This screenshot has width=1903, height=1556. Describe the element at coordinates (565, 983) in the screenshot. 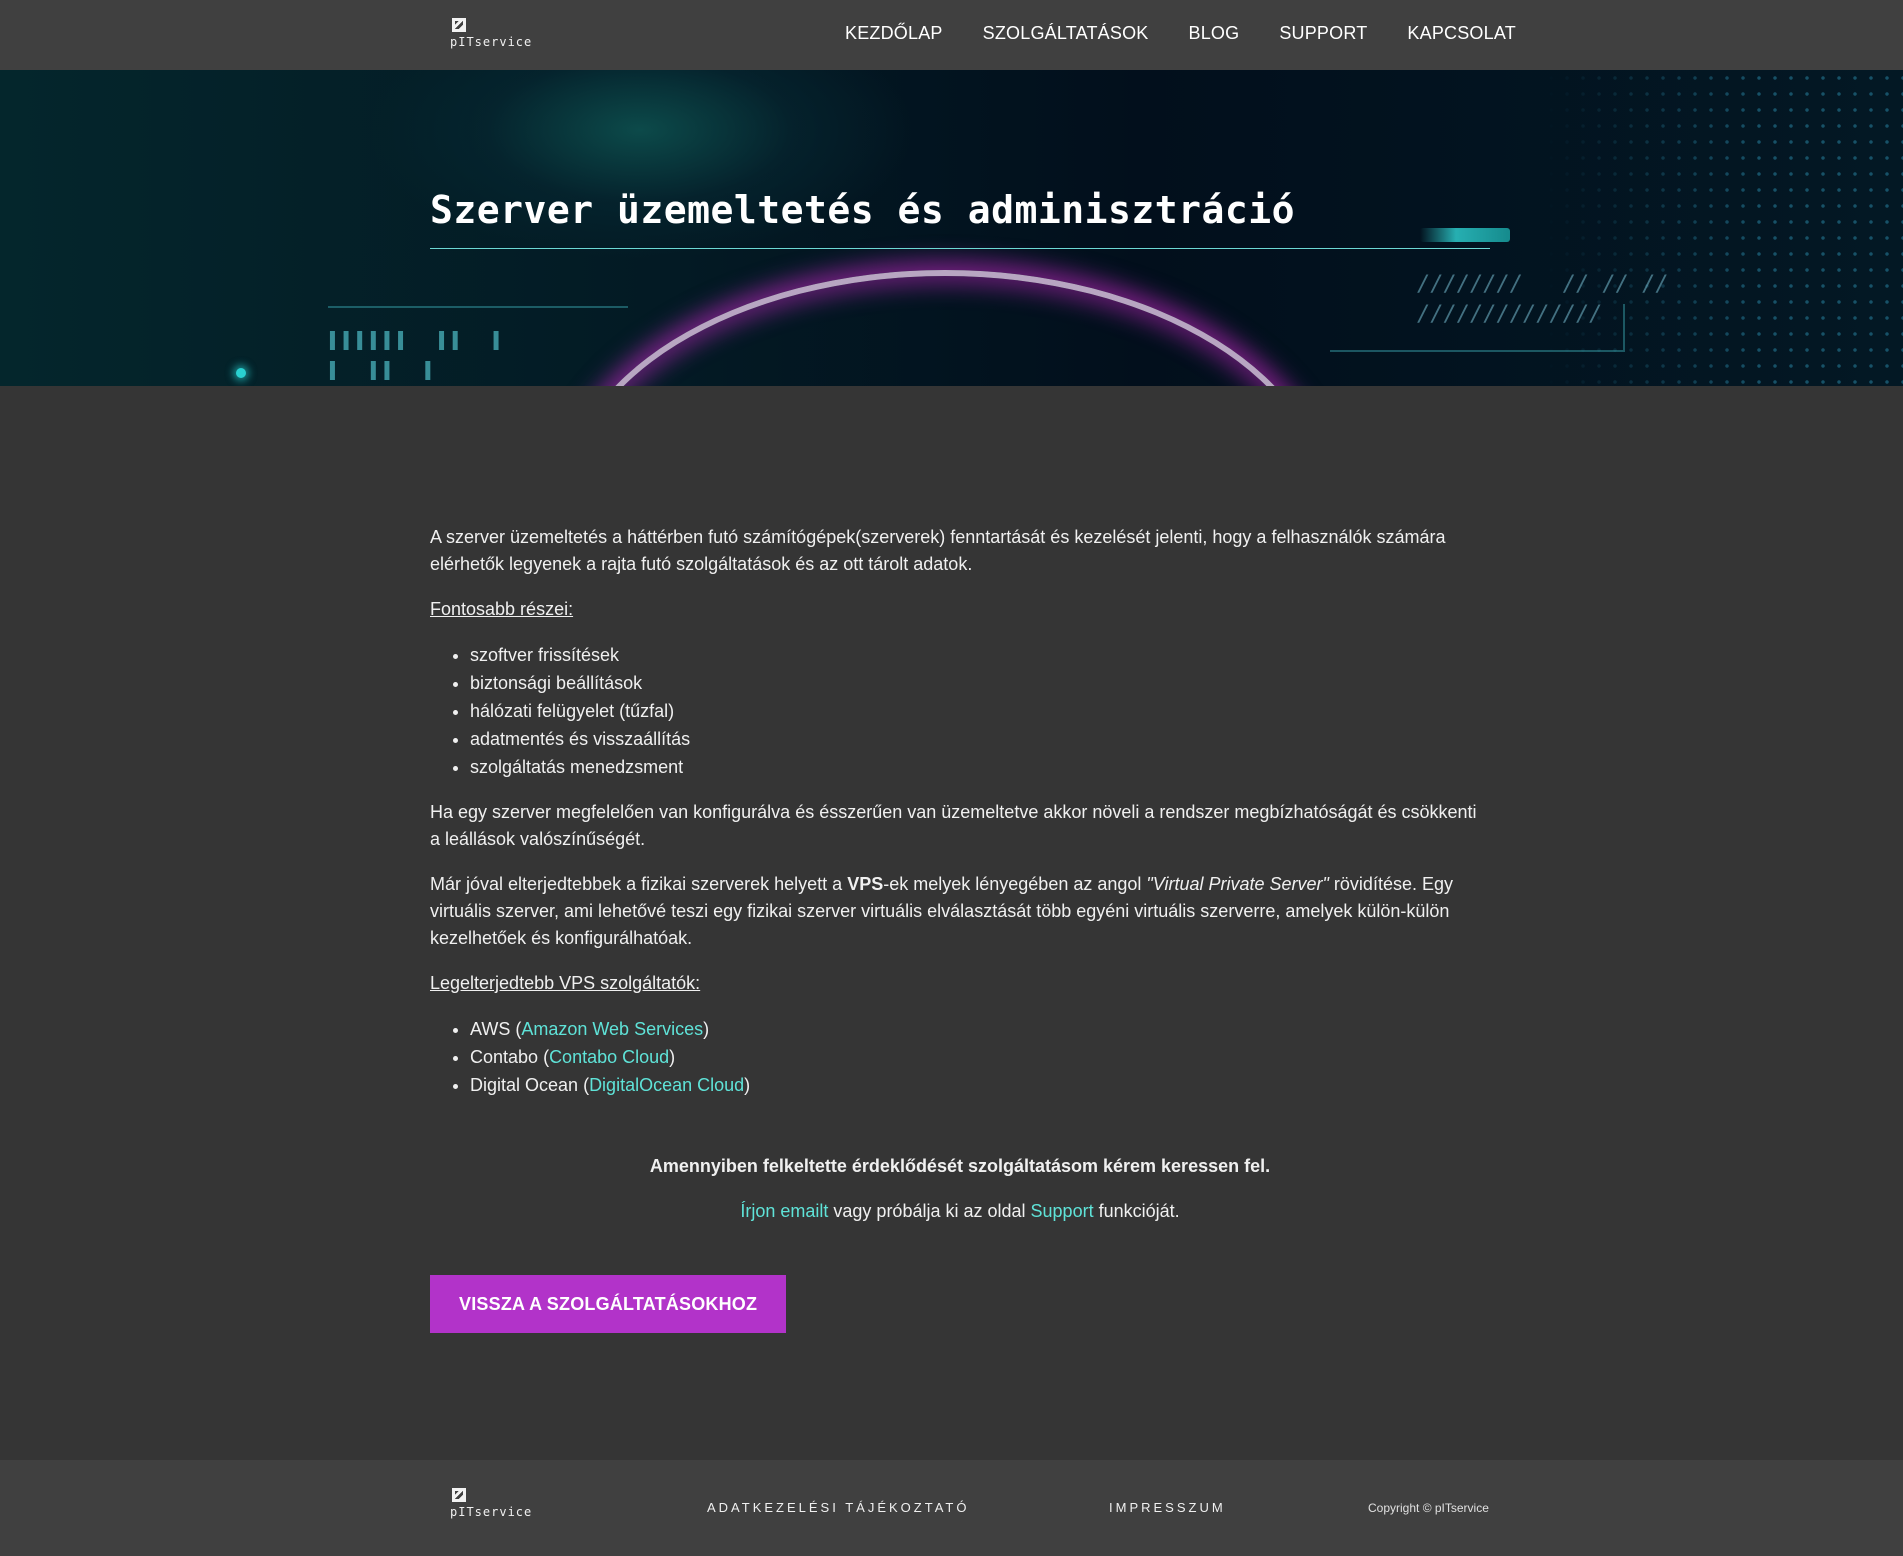

I see `providers-heading: Legelterjedtebb VPS szolgáltatók:` at that location.